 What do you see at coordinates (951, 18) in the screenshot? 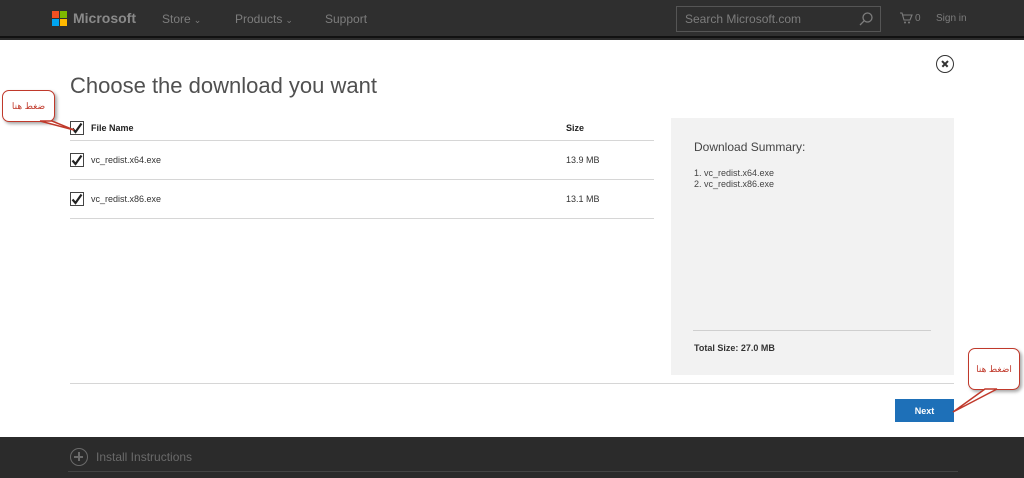
I see `sign-in-link: Sign in` at bounding box center [951, 18].